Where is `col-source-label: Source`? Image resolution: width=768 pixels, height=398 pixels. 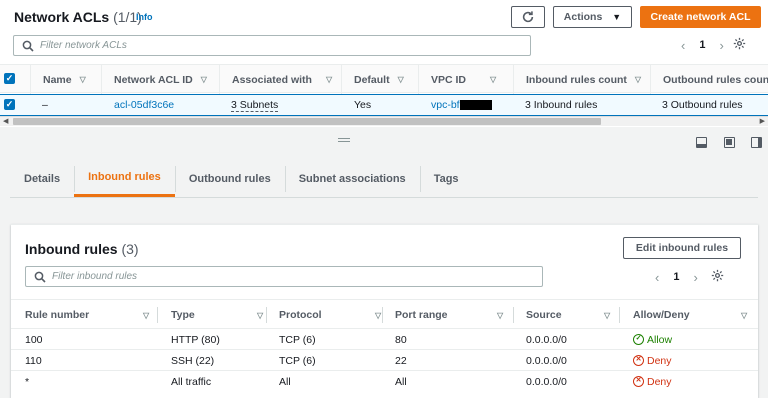 col-source-label: Source is located at coordinates (544, 315).